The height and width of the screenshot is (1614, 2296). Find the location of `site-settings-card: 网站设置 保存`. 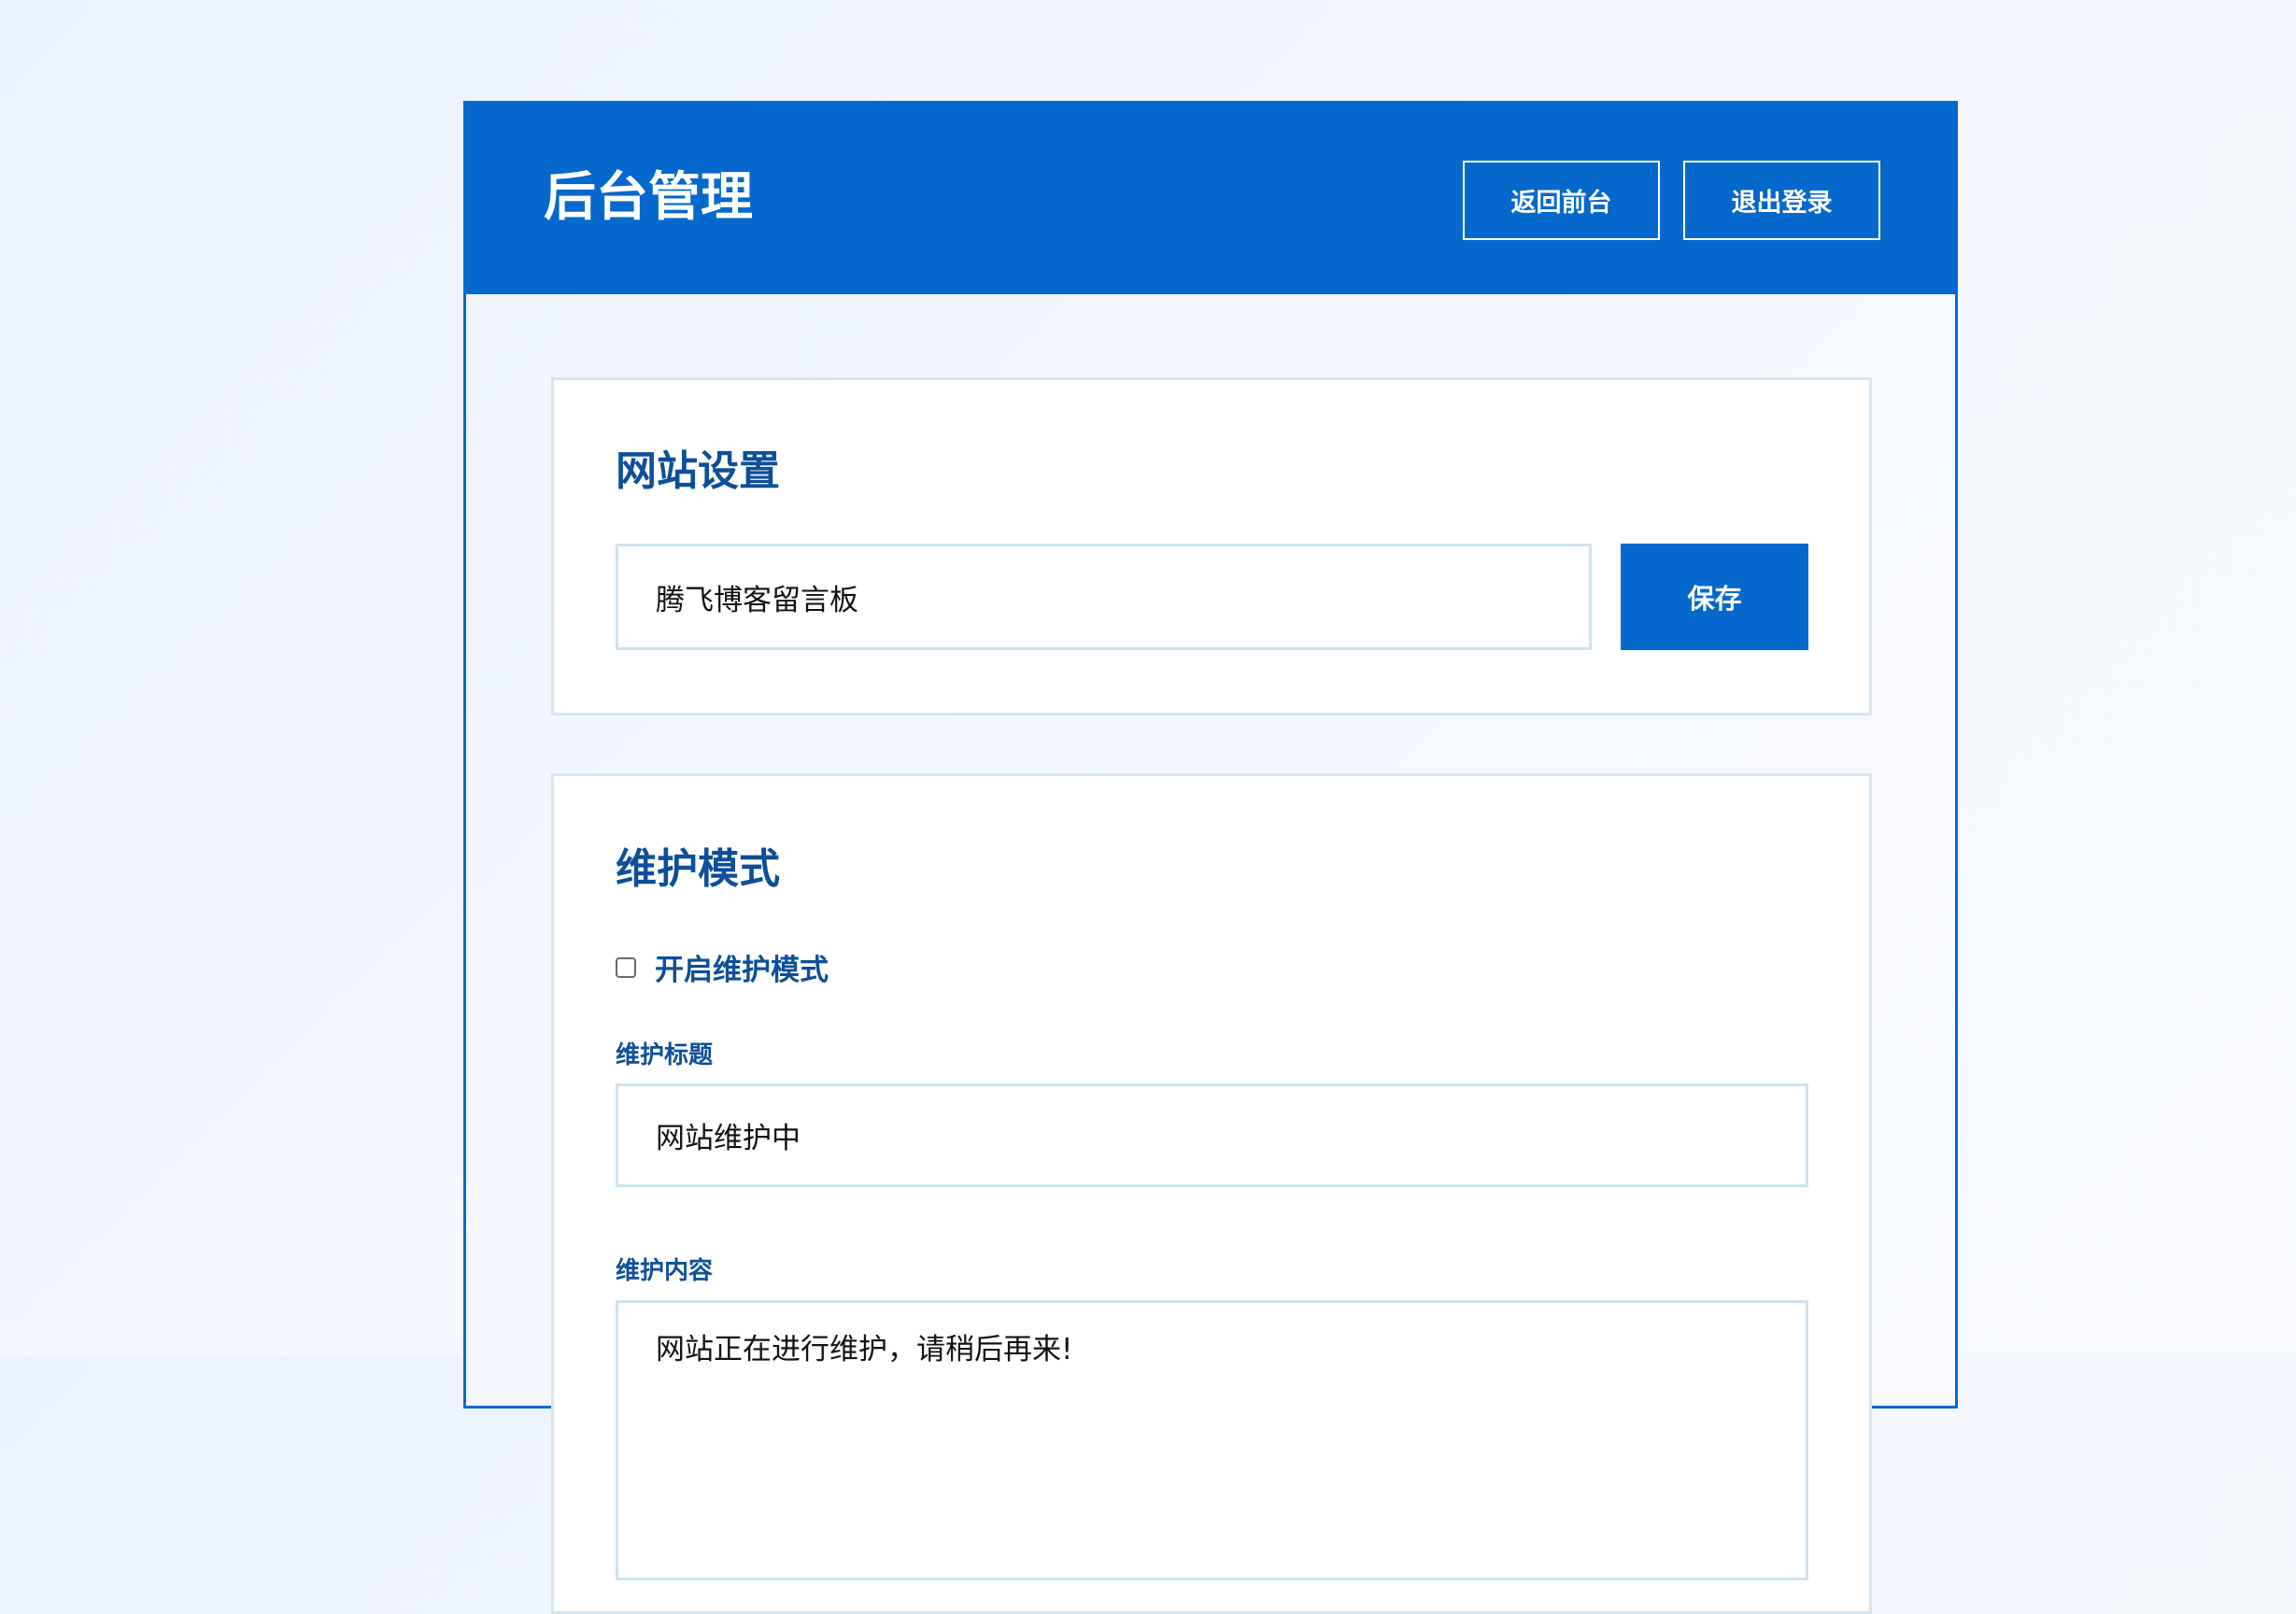

site-settings-card: 网站设置 保存 is located at coordinates (1211, 546).